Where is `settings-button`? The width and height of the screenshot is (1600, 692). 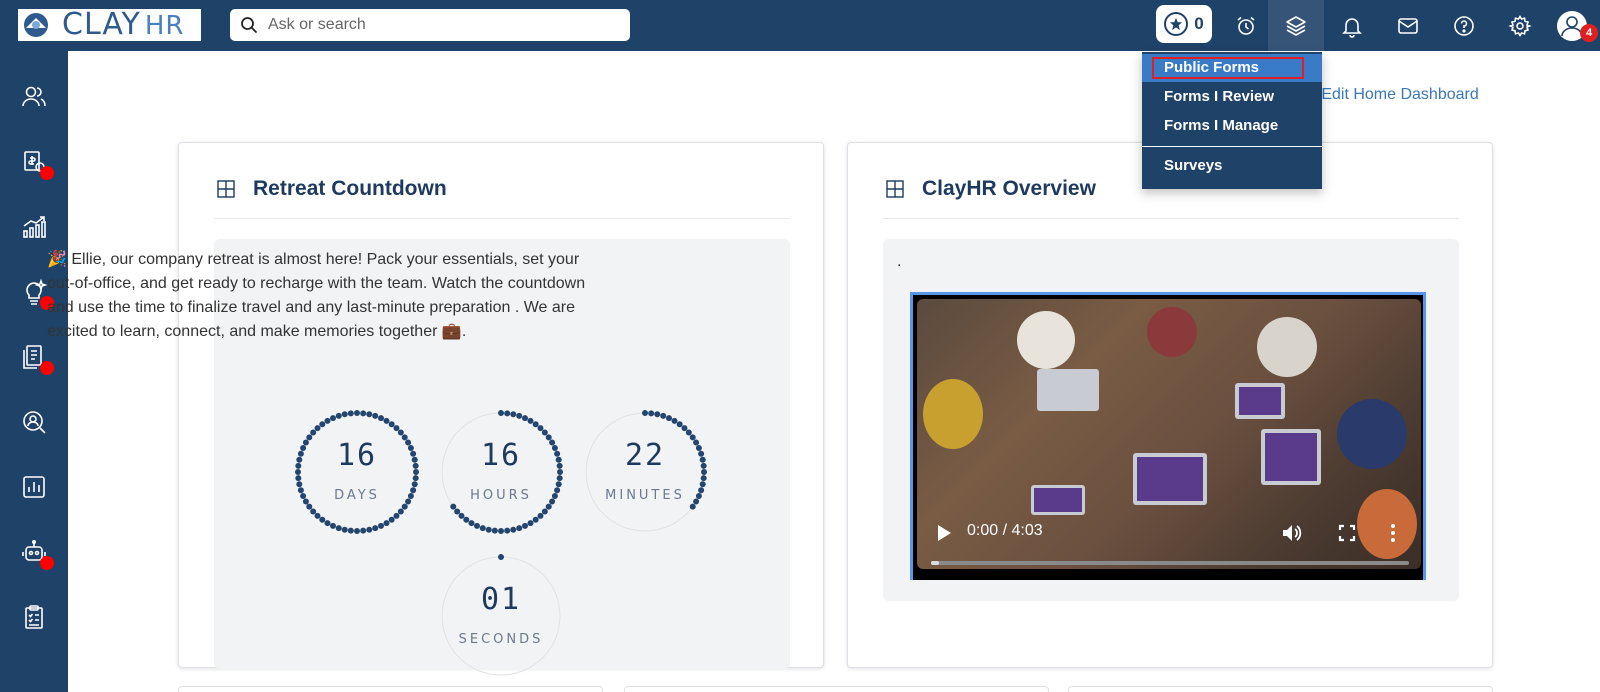 settings-button is located at coordinates (1520, 25).